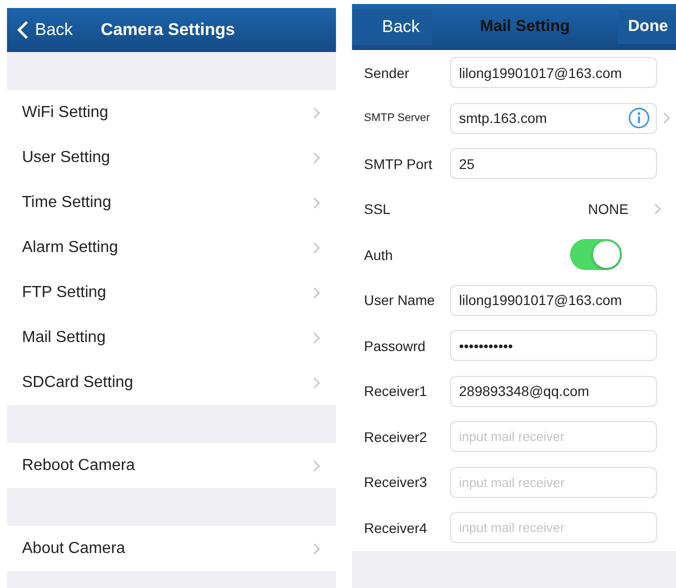 The height and width of the screenshot is (588, 676). What do you see at coordinates (396, 436) in the screenshot?
I see `field-label: Receiver2` at bounding box center [396, 436].